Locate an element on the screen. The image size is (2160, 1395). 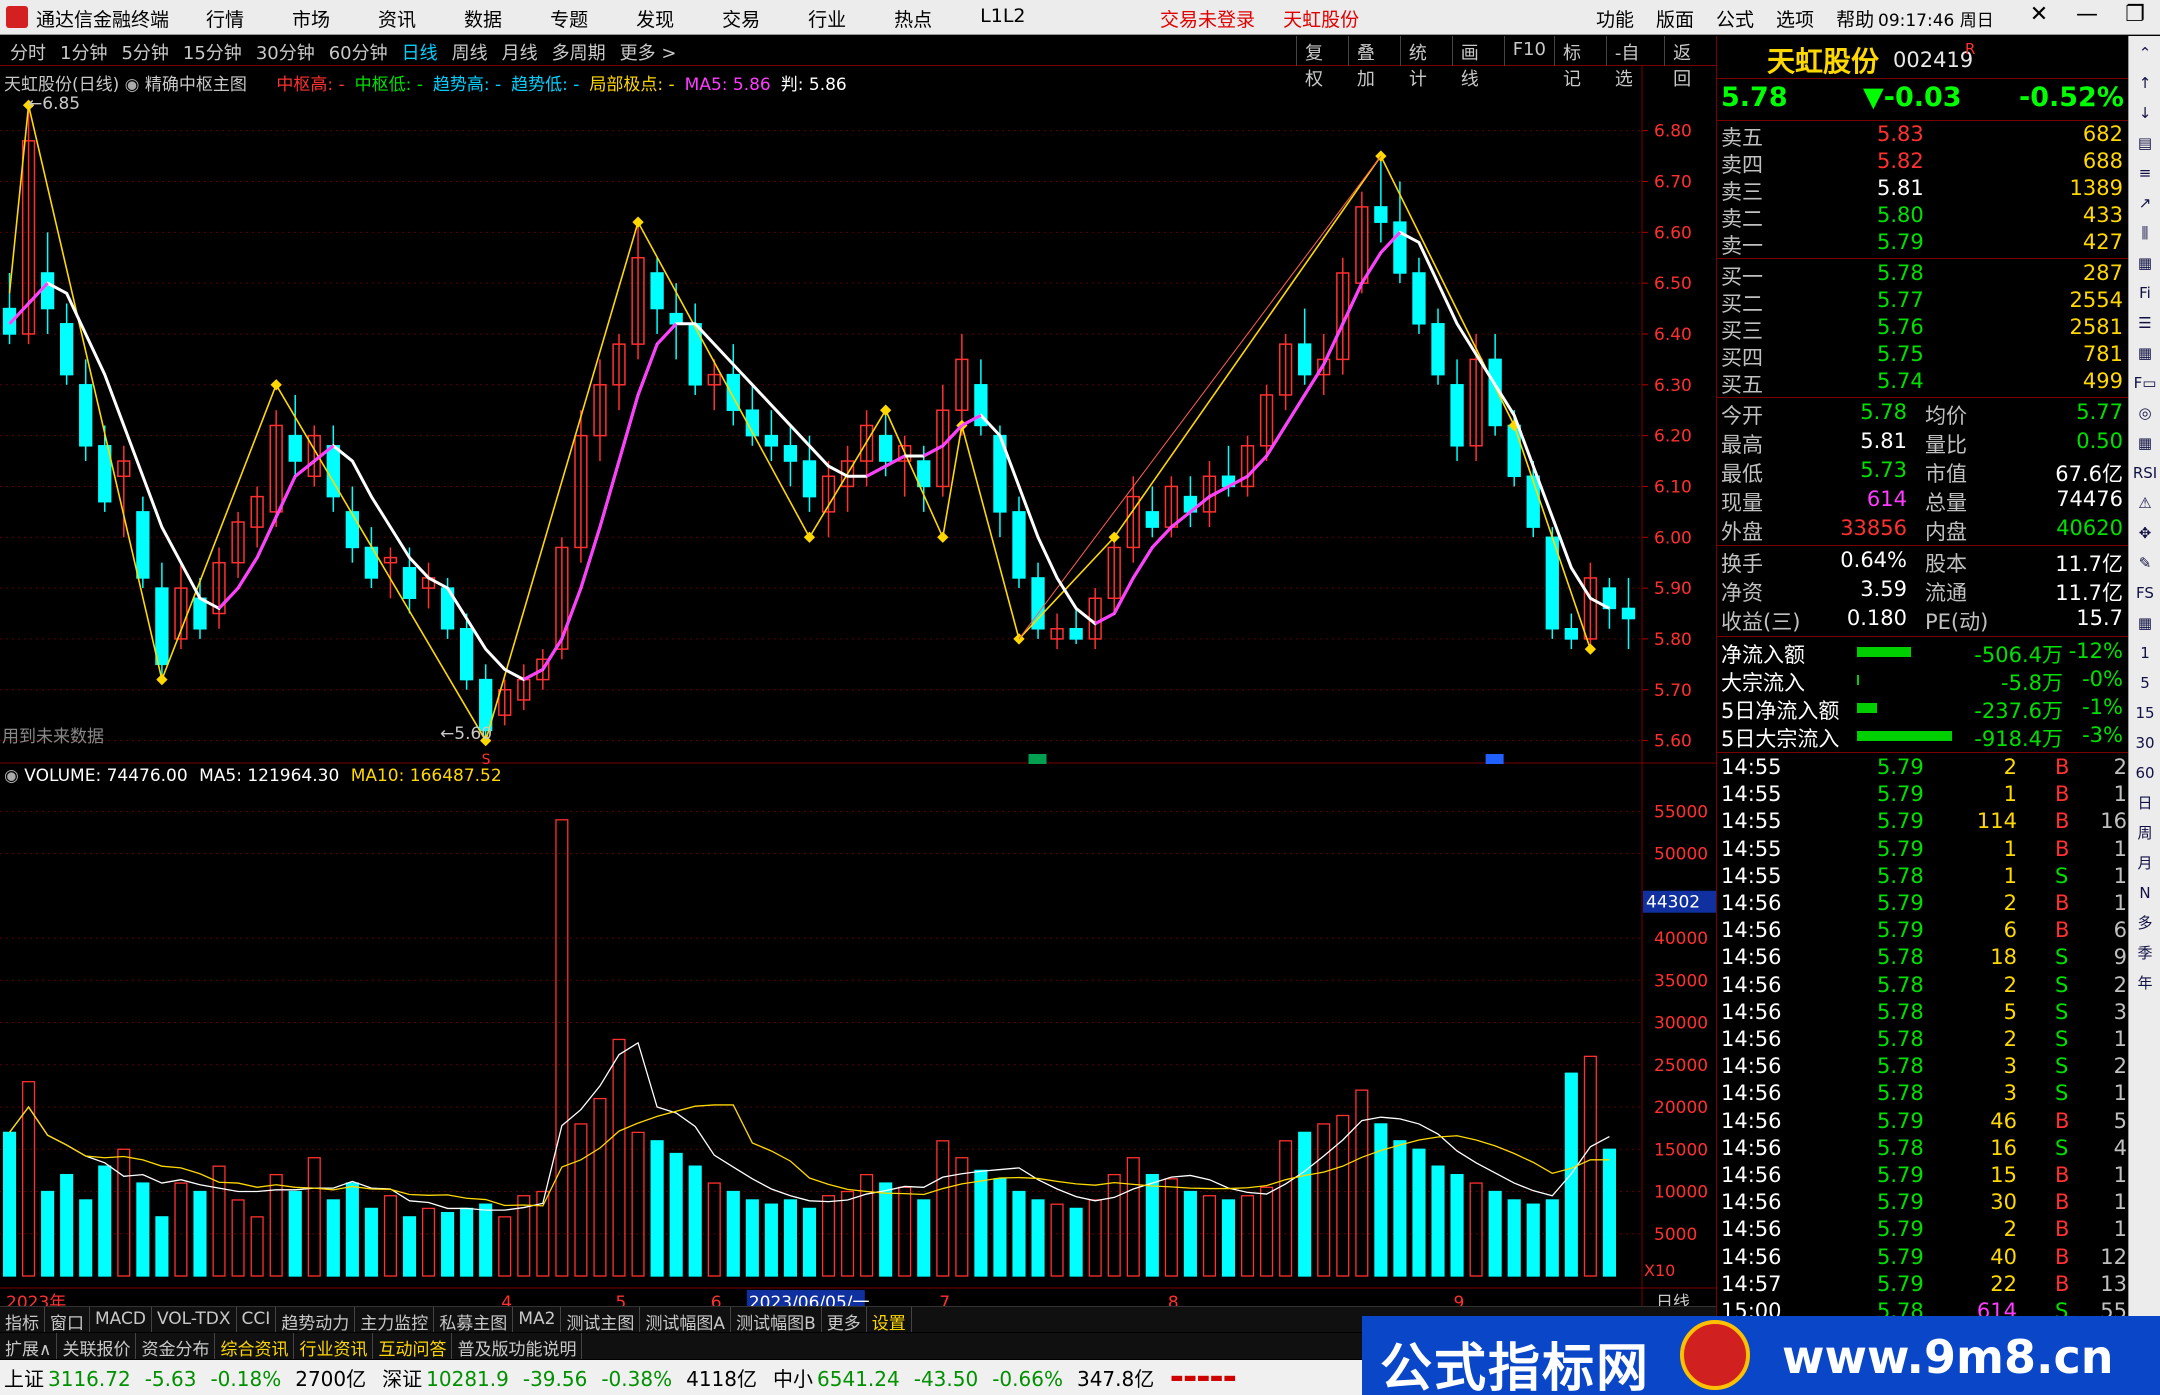
side-tool-icon: ↓ is located at coordinates (2145, 113).